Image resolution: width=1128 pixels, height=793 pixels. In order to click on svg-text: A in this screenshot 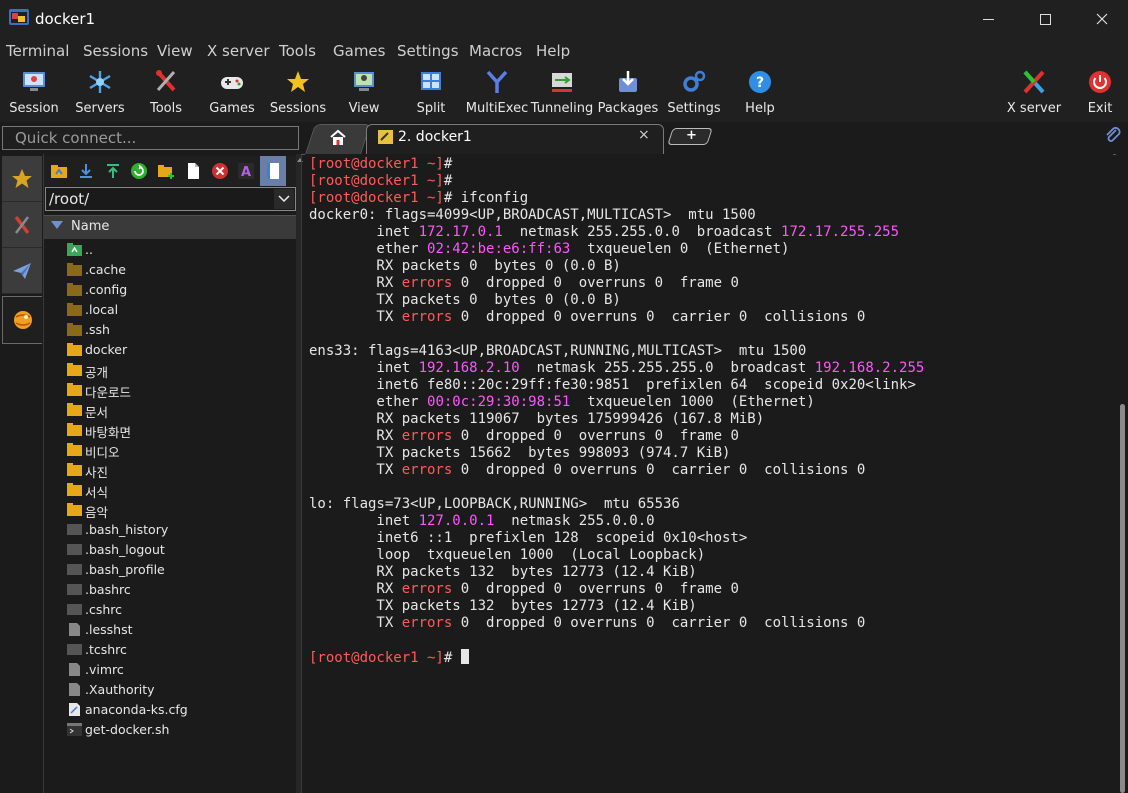, I will do `click(246, 172)`.